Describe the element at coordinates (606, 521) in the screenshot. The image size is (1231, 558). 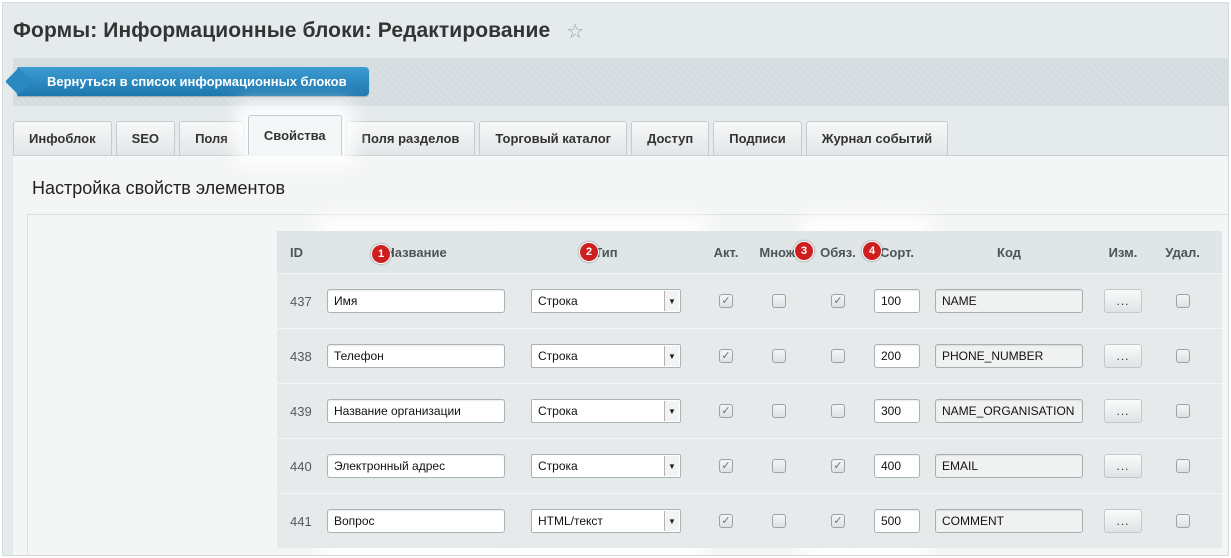
I see `property-type-select: HTML/текст ▼` at that location.